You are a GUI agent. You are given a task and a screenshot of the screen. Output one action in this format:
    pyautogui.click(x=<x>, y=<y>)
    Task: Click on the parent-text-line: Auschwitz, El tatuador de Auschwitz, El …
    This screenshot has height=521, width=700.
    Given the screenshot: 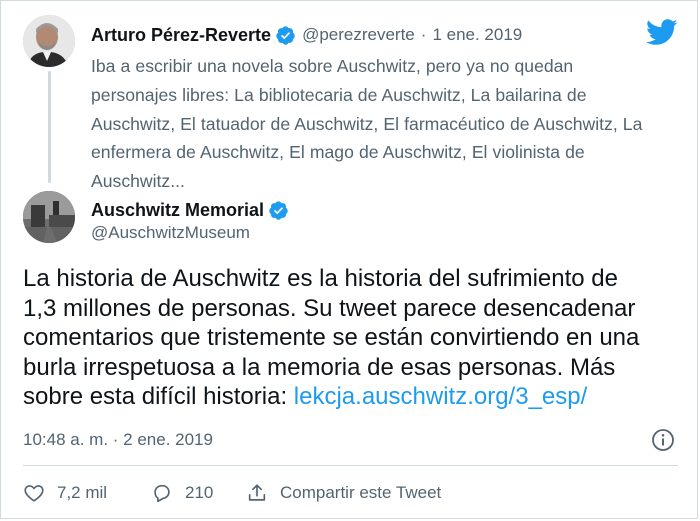 What is the action you would take?
    pyautogui.click(x=367, y=123)
    